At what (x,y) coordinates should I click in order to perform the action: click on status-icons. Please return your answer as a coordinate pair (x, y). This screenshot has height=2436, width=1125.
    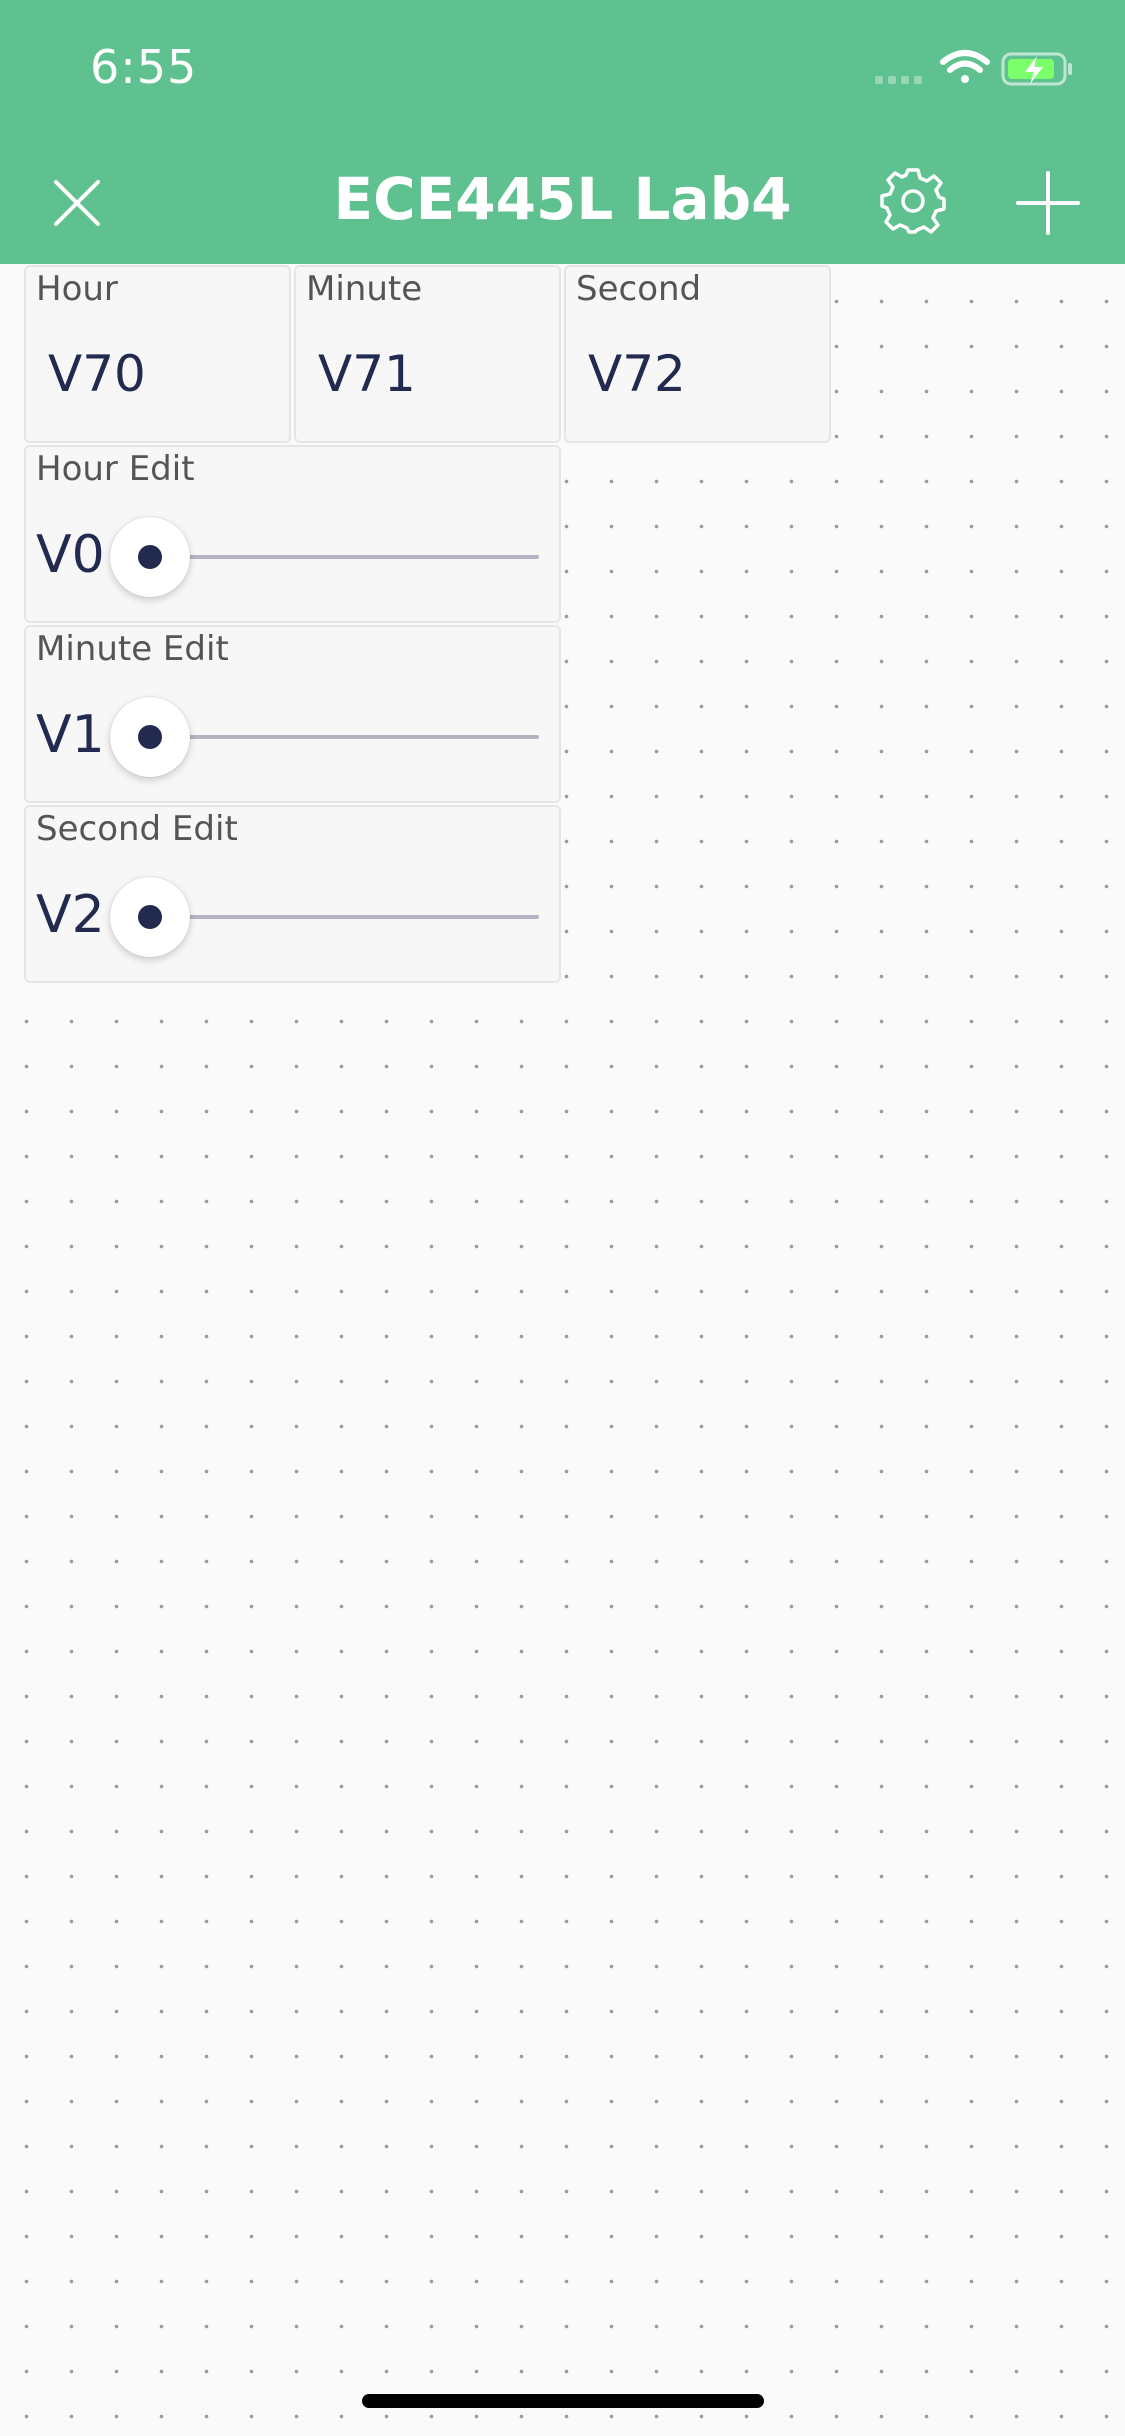
    Looking at the image, I should click on (973, 68).